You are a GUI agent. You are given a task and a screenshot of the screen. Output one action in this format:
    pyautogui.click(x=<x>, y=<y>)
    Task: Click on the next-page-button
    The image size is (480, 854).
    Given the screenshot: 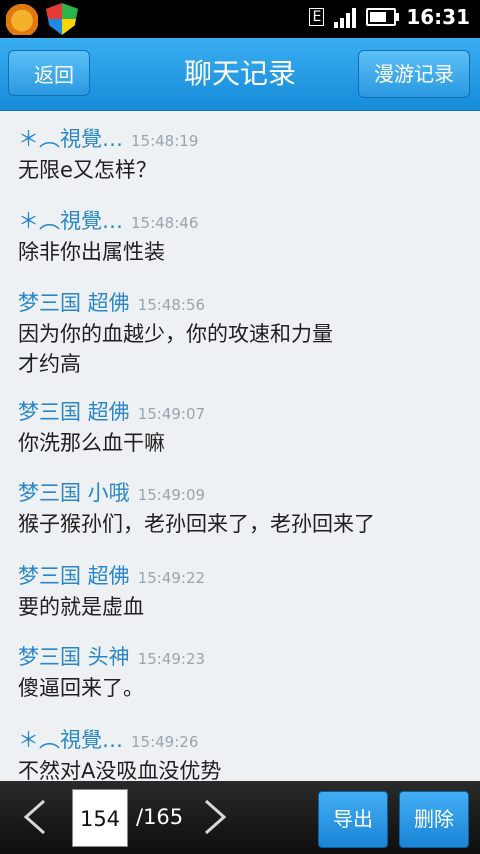 What is the action you would take?
    pyautogui.click(x=215, y=817)
    